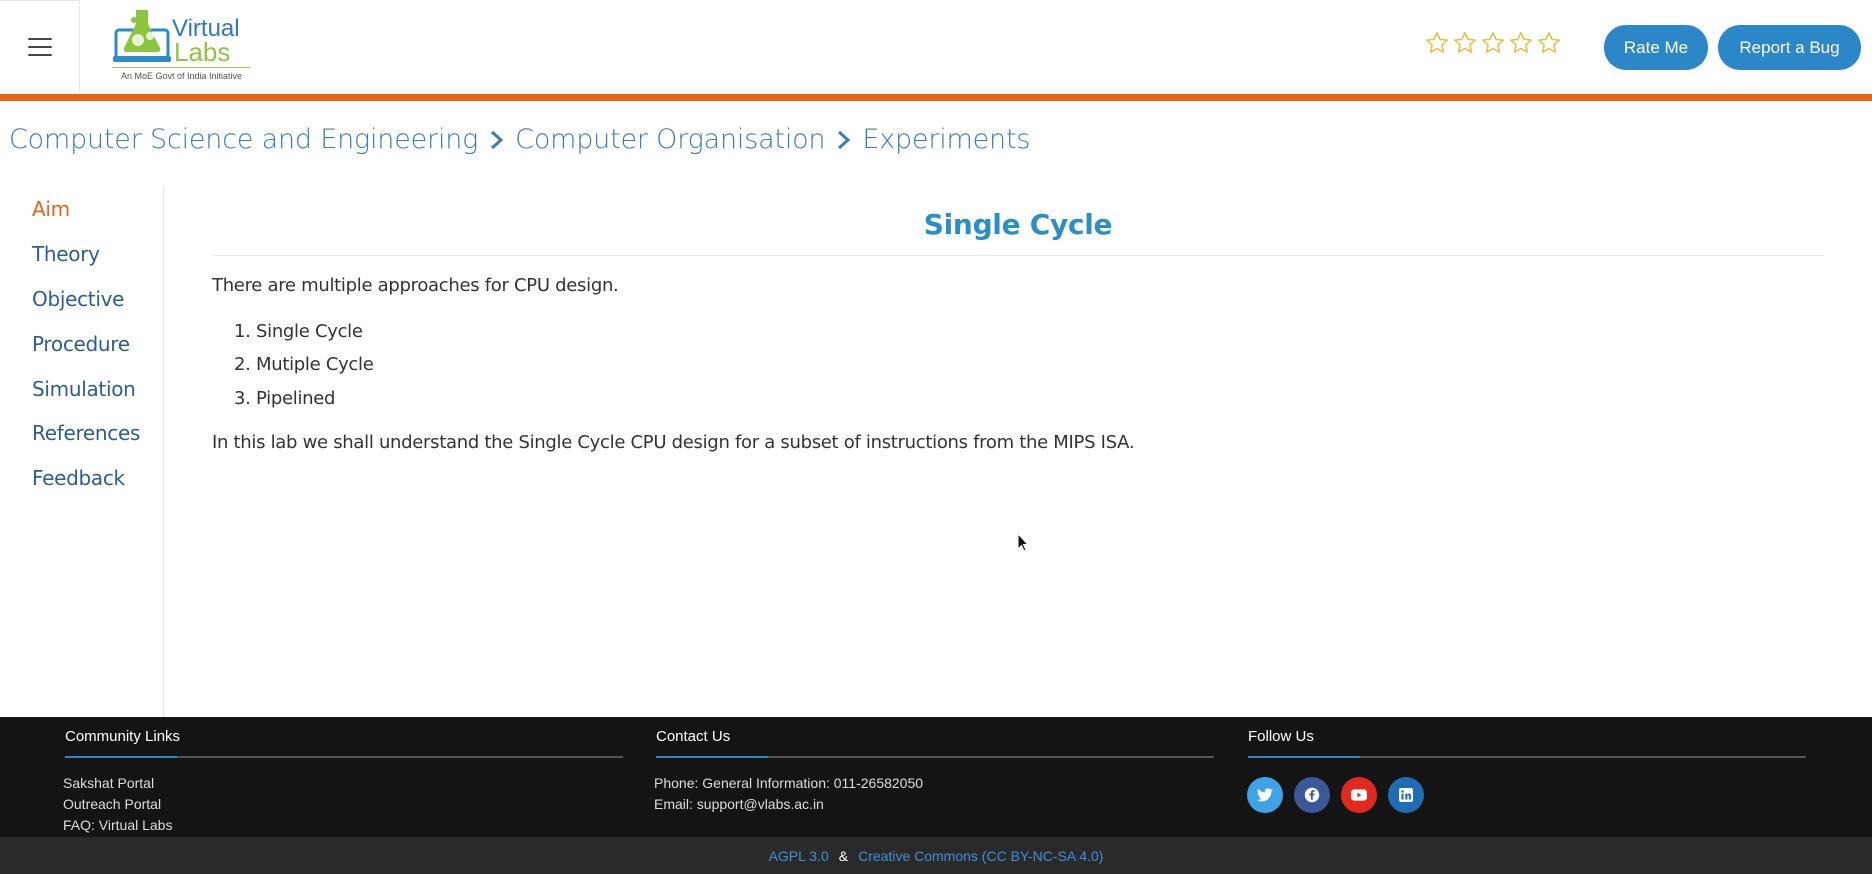 This screenshot has height=874, width=1872. Describe the element at coordinates (181, 67) in the screenshot. I see `logo-divider` at that location.